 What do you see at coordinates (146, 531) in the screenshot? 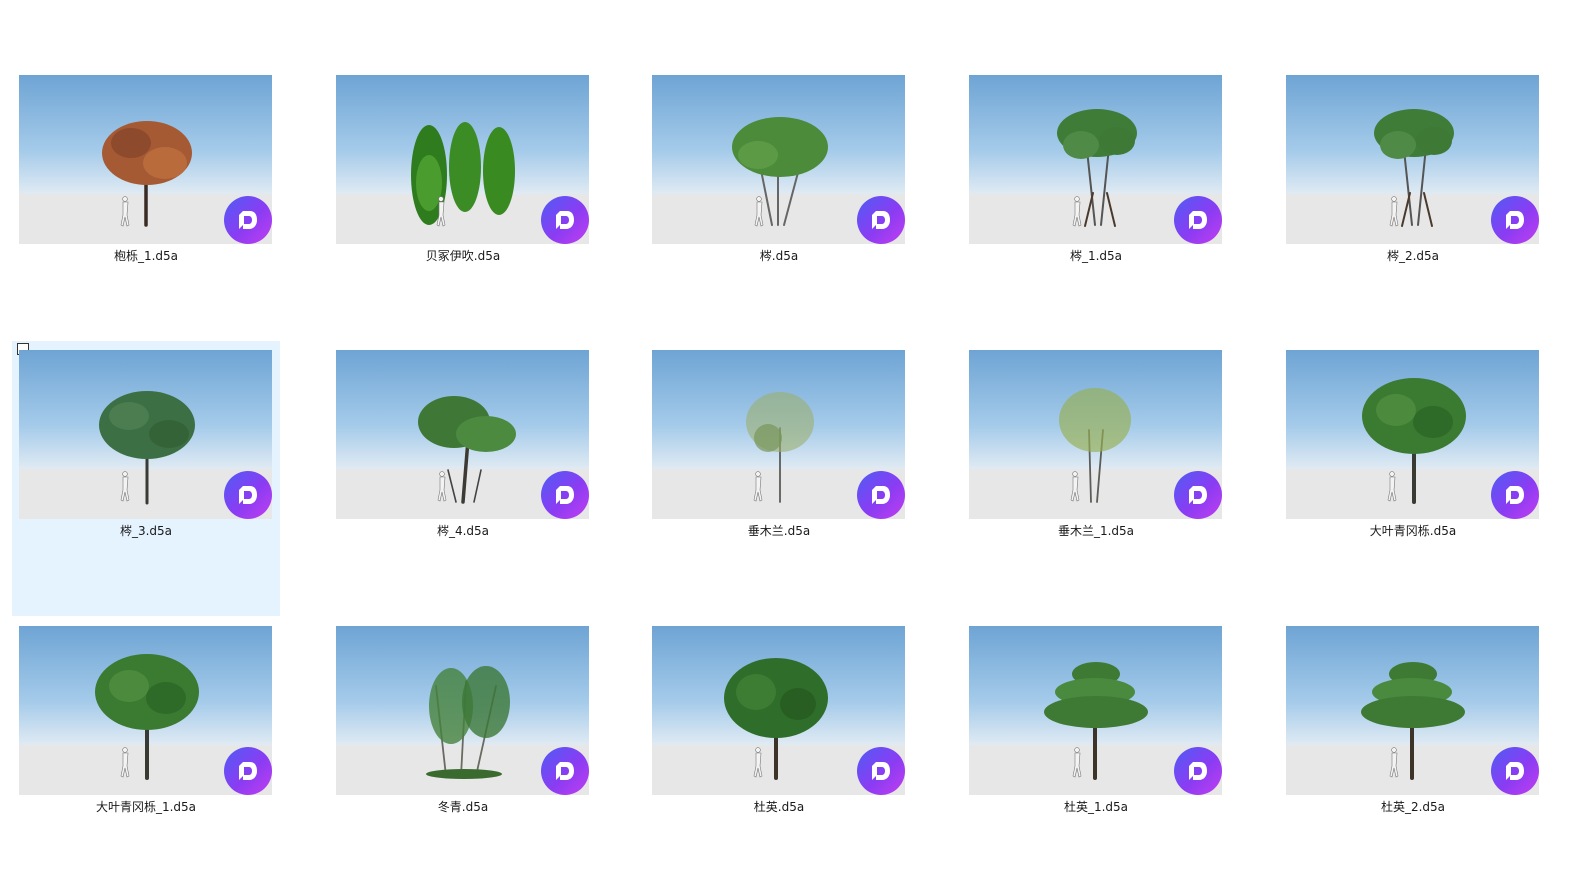
I see `file-name: 梣_3.d5a` at bounding box center [146, 531].